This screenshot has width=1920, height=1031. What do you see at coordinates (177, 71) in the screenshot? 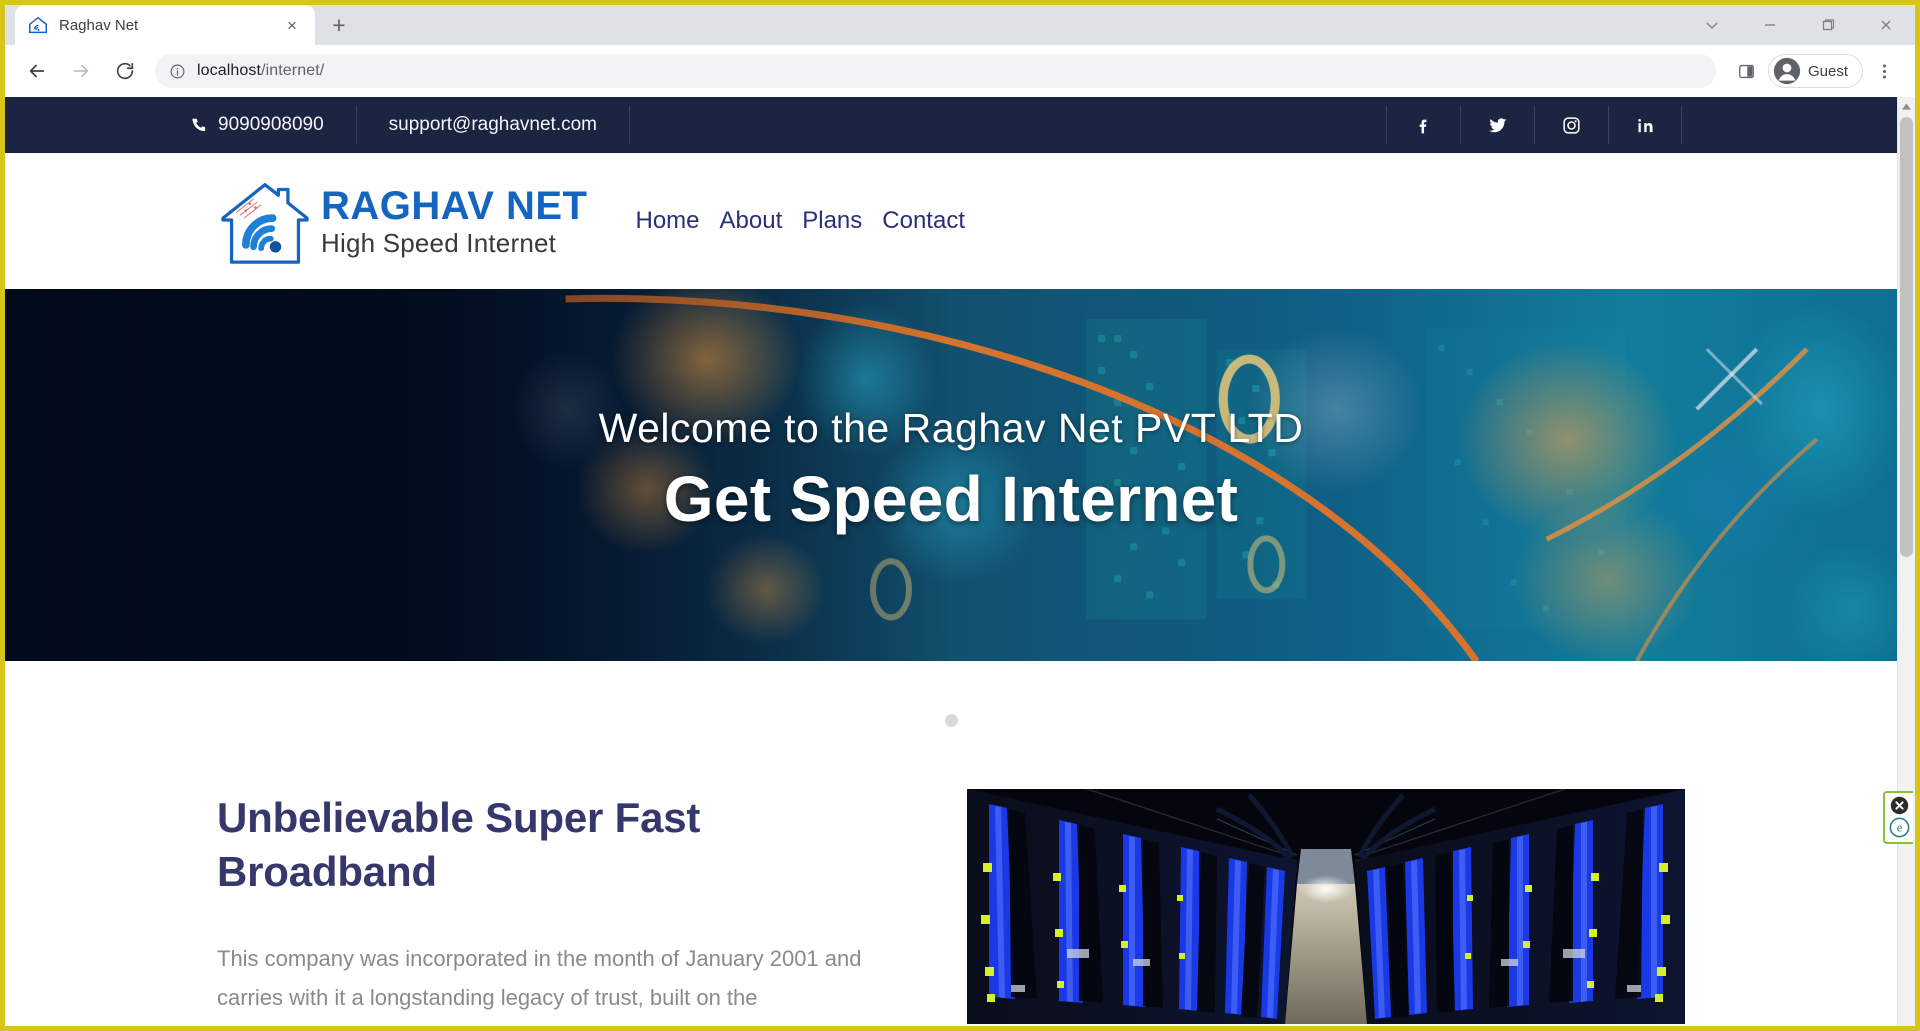
I see `info-circle-icon` at bounding box center [177, 71].